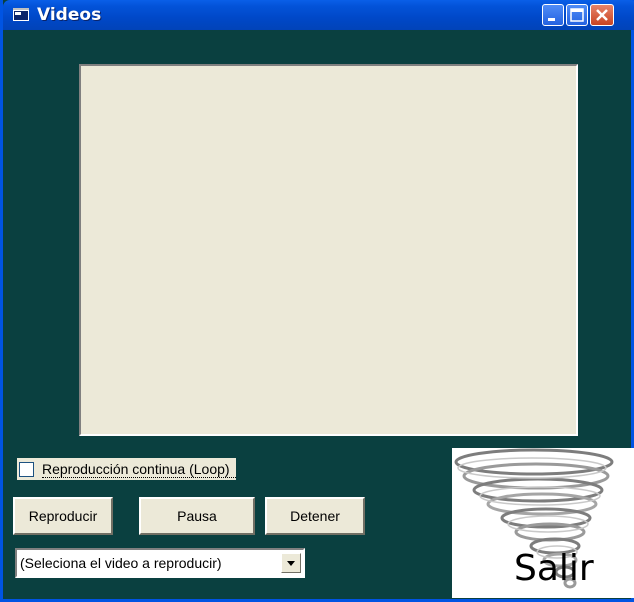 The image size is (634, 602). I want to click on chevron-down-icon, so click(291, 563).